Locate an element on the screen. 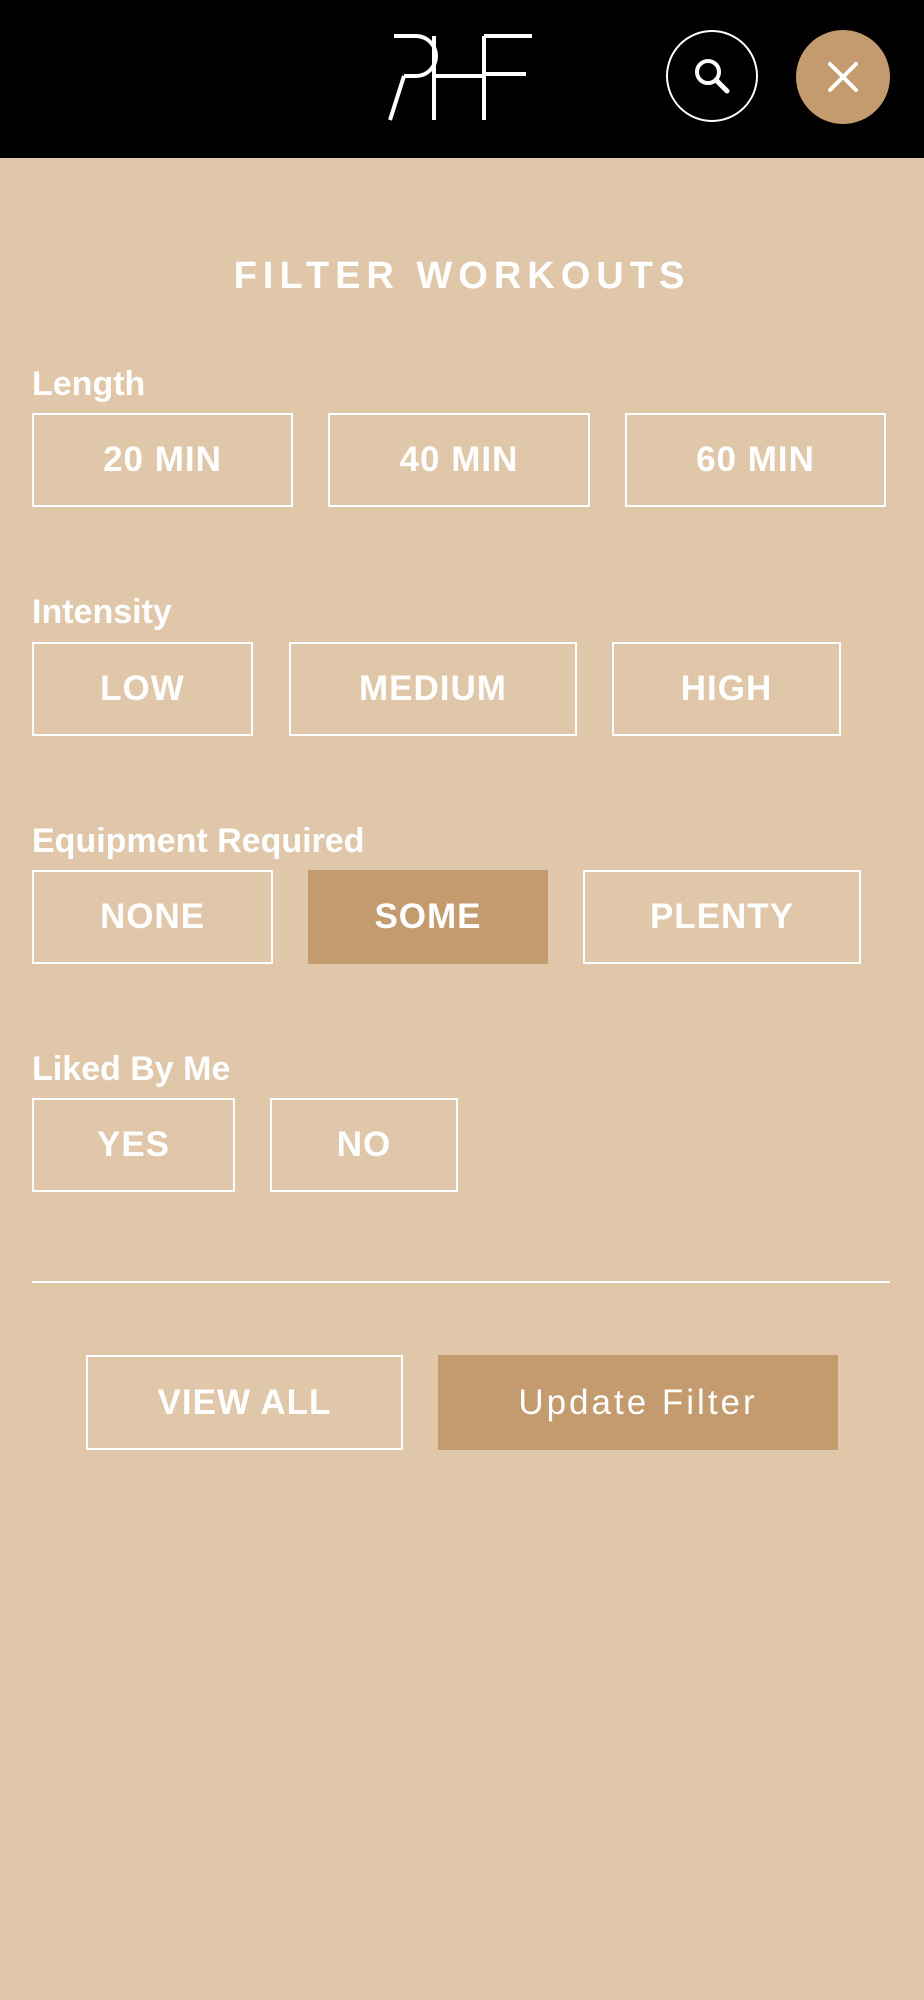 Image resolution: width=924 pixels, height=2000 pixels. logo is located at coordinates (460, 77).